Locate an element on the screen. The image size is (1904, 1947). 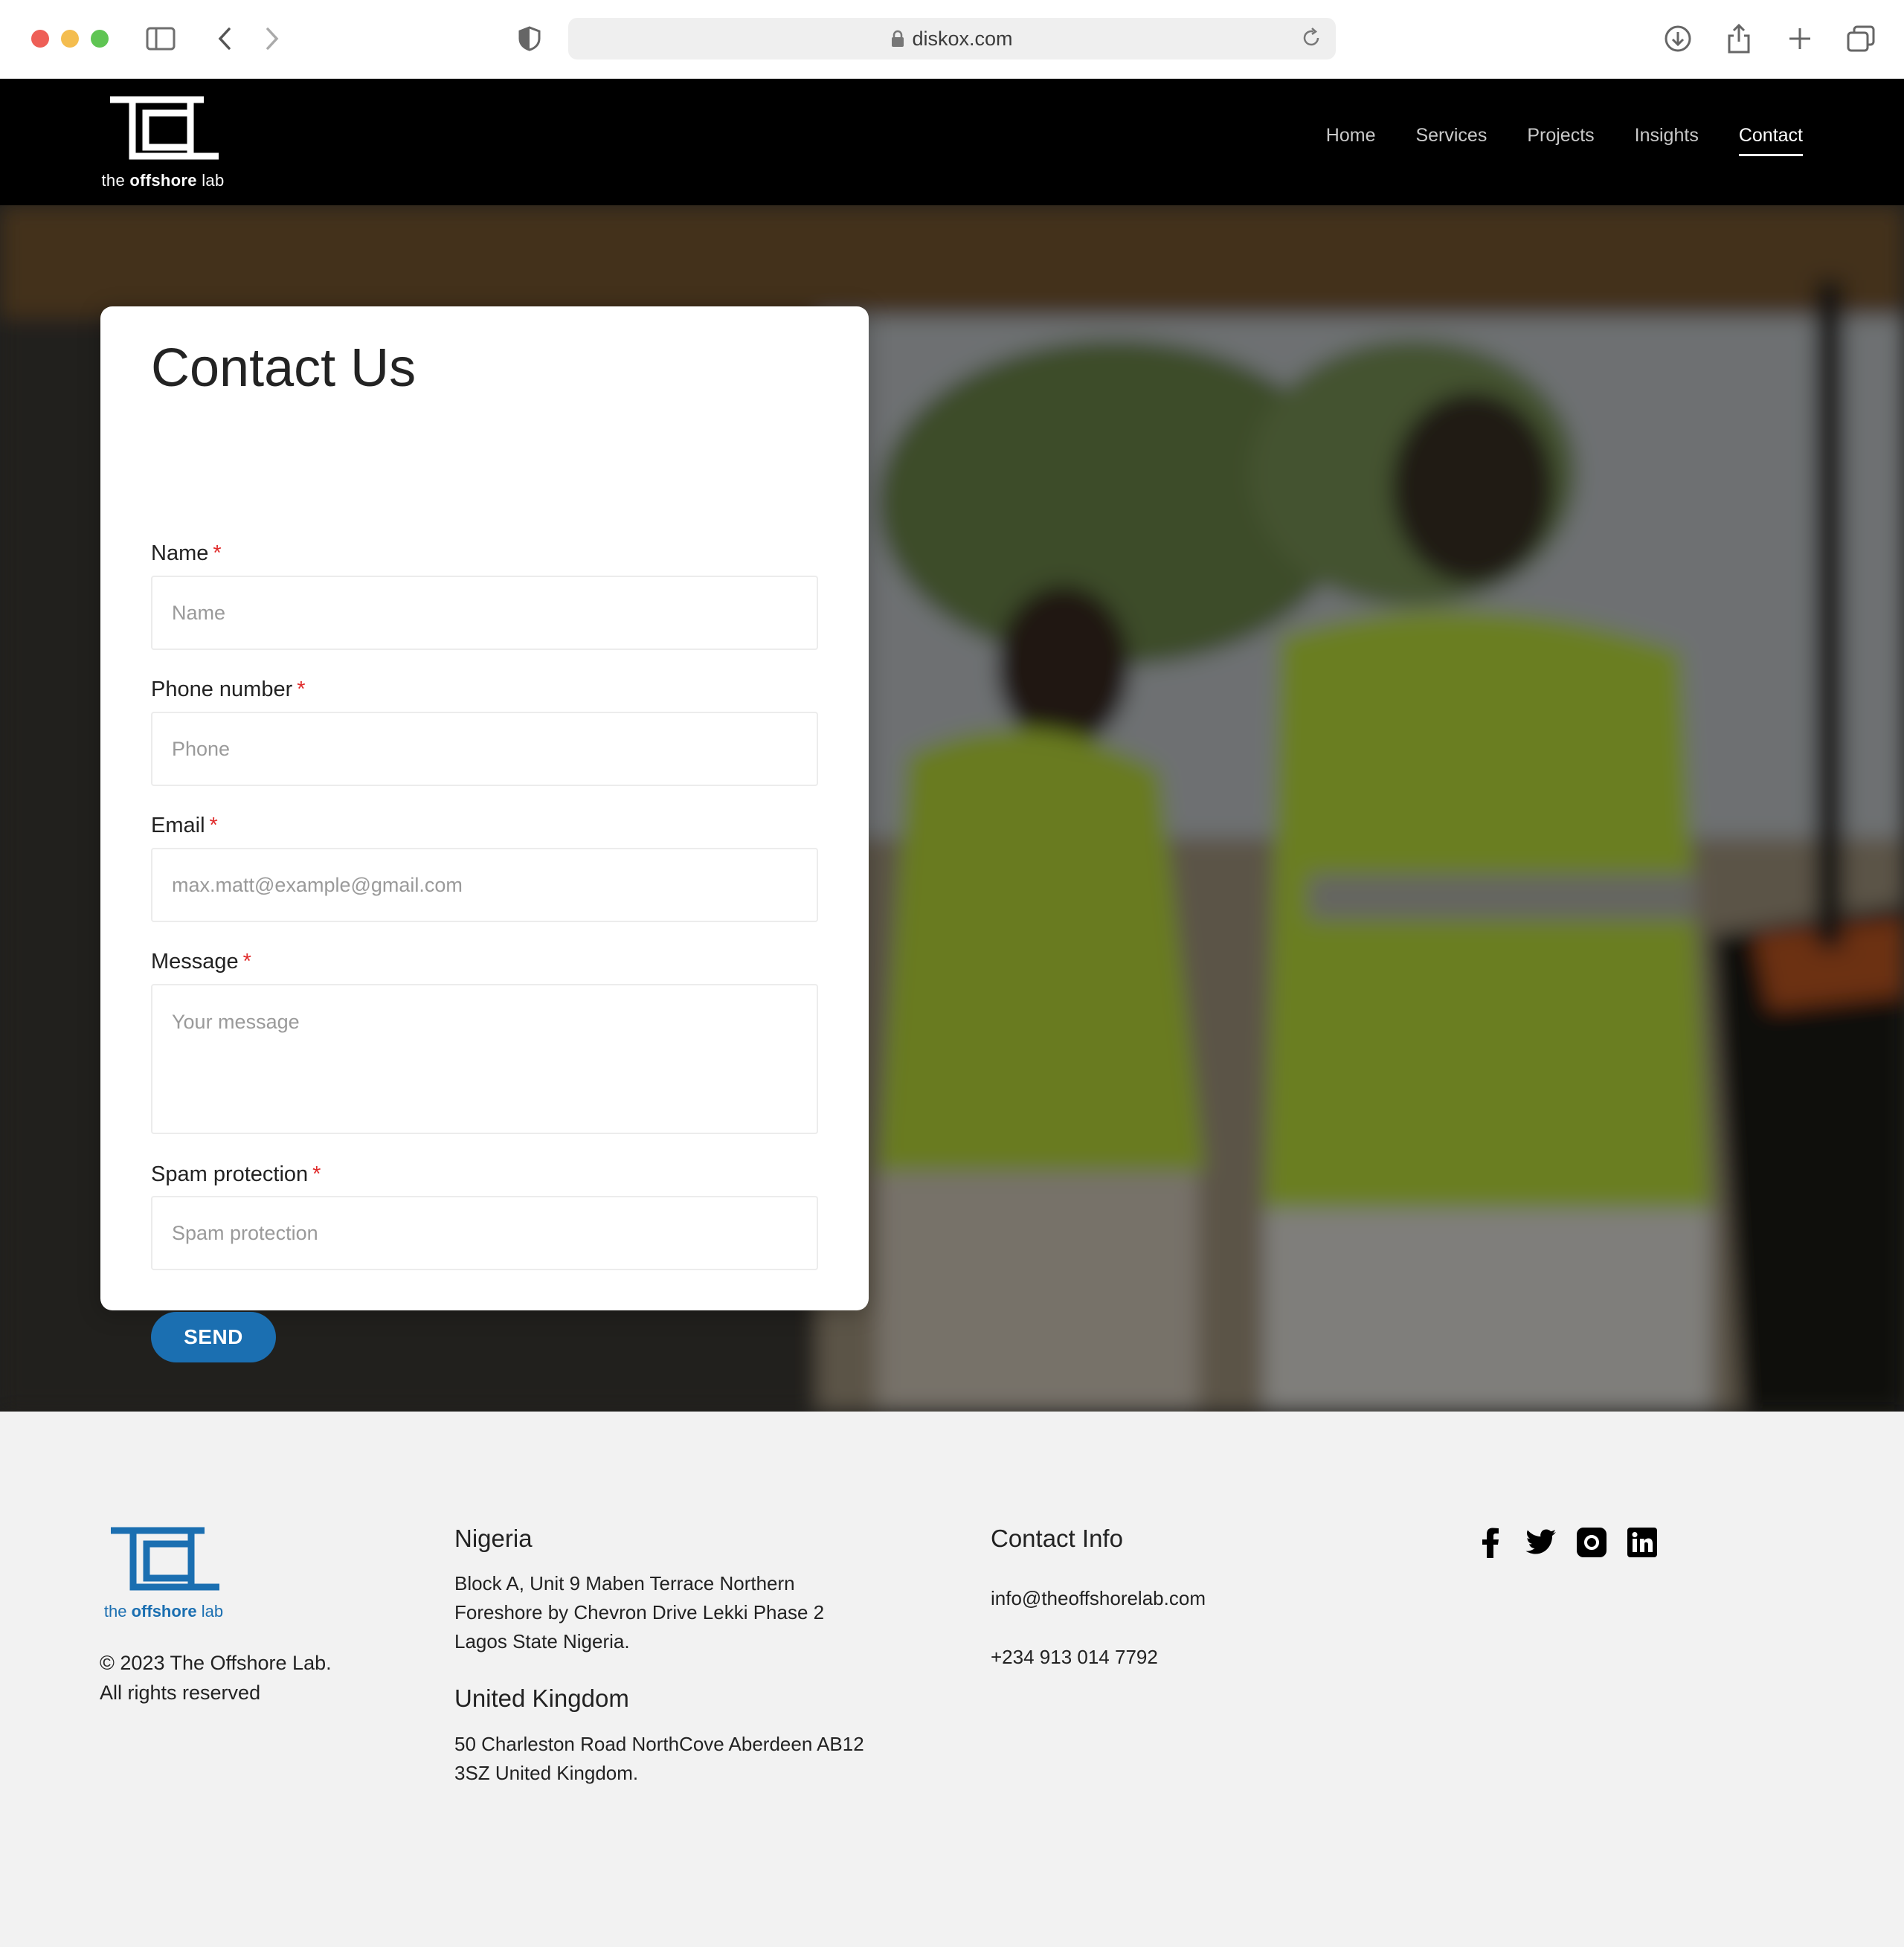
nav-projects: Projects is located at coordinates (1560, 140).